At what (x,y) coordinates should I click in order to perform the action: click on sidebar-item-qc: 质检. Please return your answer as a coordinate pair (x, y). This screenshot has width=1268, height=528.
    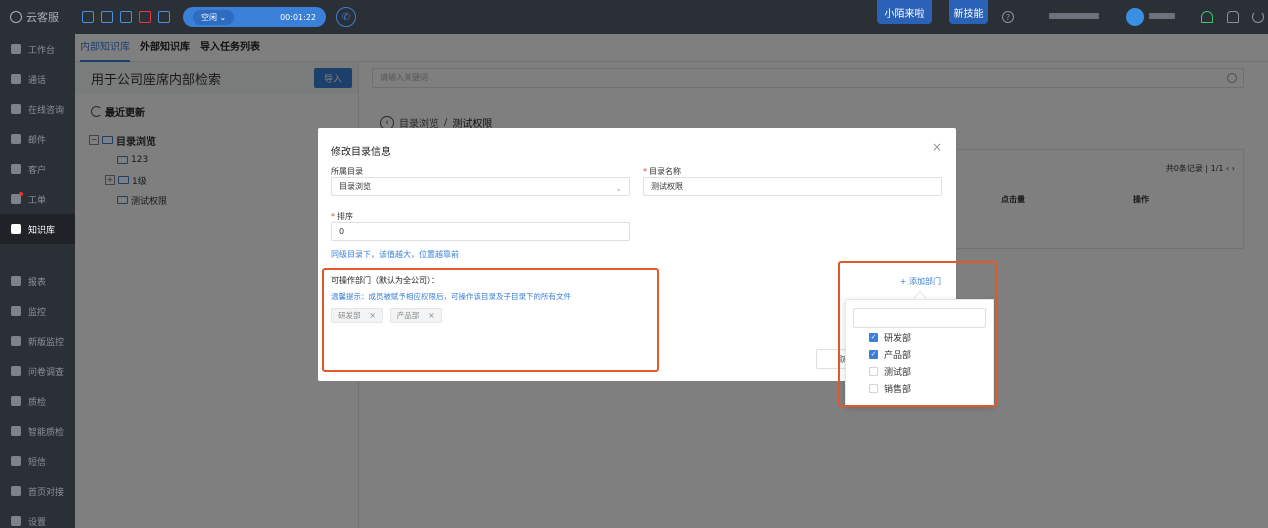
    Looking at the image, I should click on (37, 401).